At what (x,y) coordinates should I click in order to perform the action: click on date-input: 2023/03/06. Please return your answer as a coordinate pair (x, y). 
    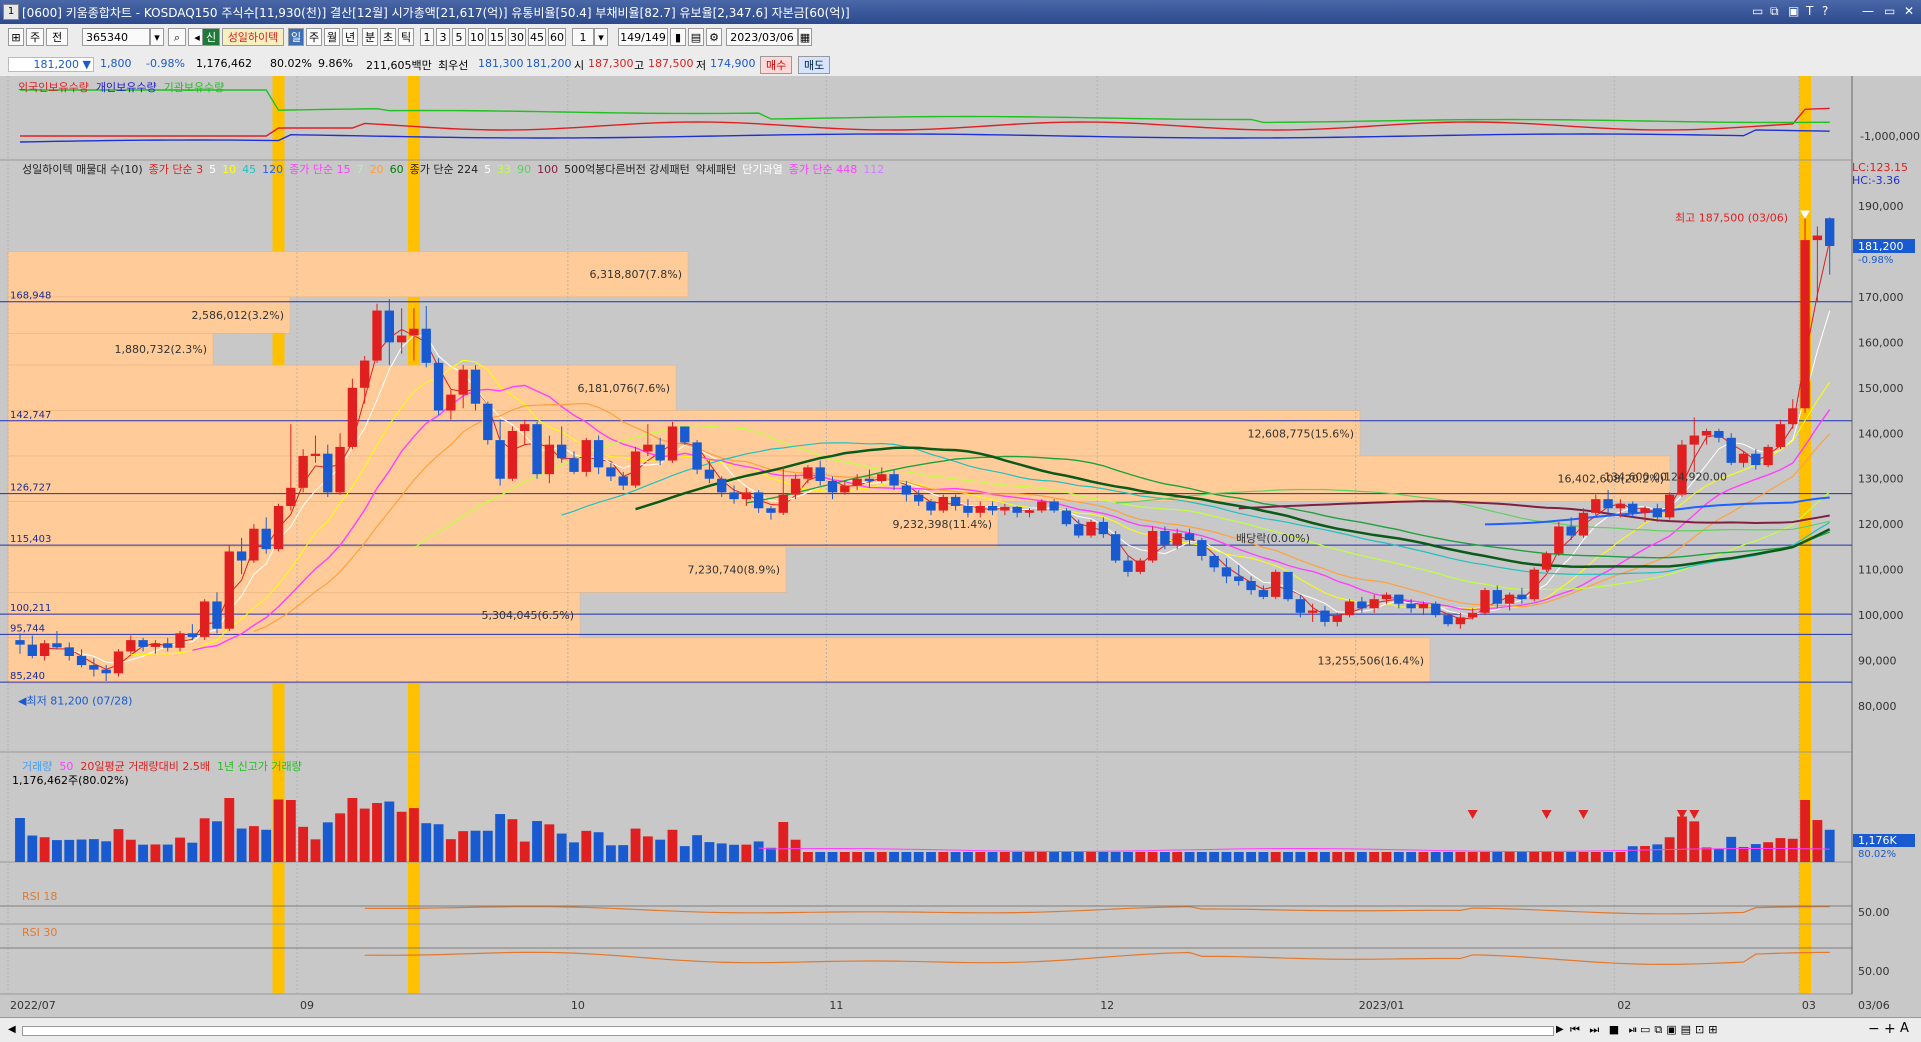
    Looking at the image, I should click on (762, 37).